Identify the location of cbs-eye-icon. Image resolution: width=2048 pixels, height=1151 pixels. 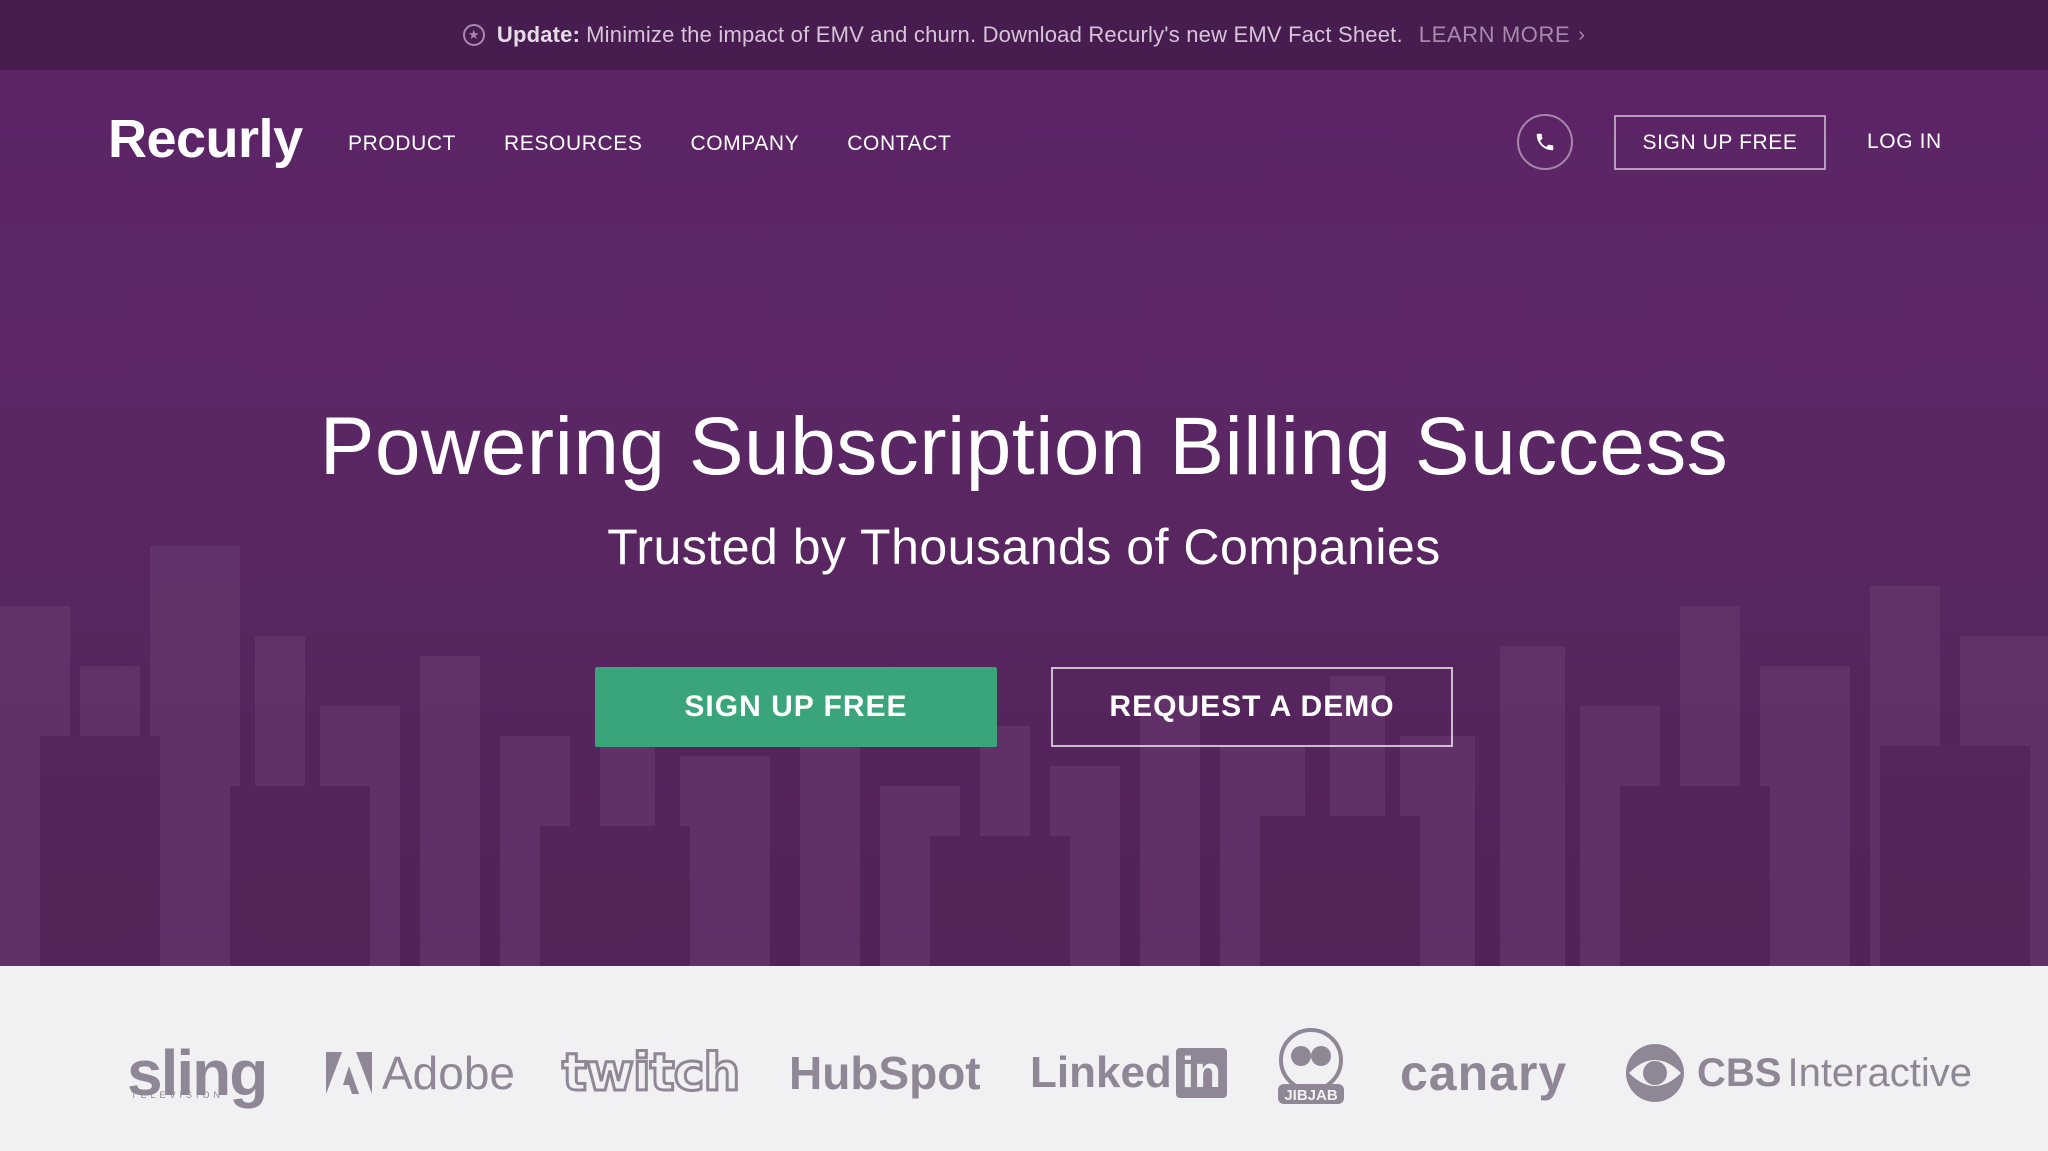
(1655, 1073).